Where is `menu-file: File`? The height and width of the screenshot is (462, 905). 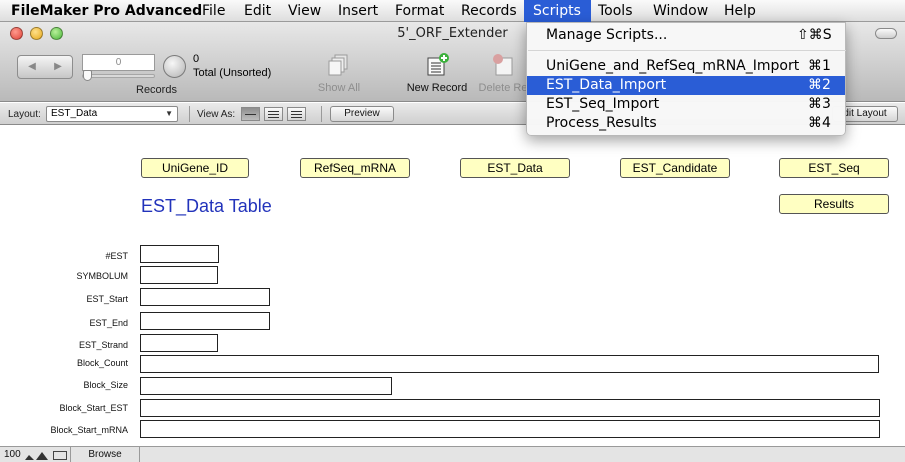
menu-file: File is located at coordinates (213, 11).